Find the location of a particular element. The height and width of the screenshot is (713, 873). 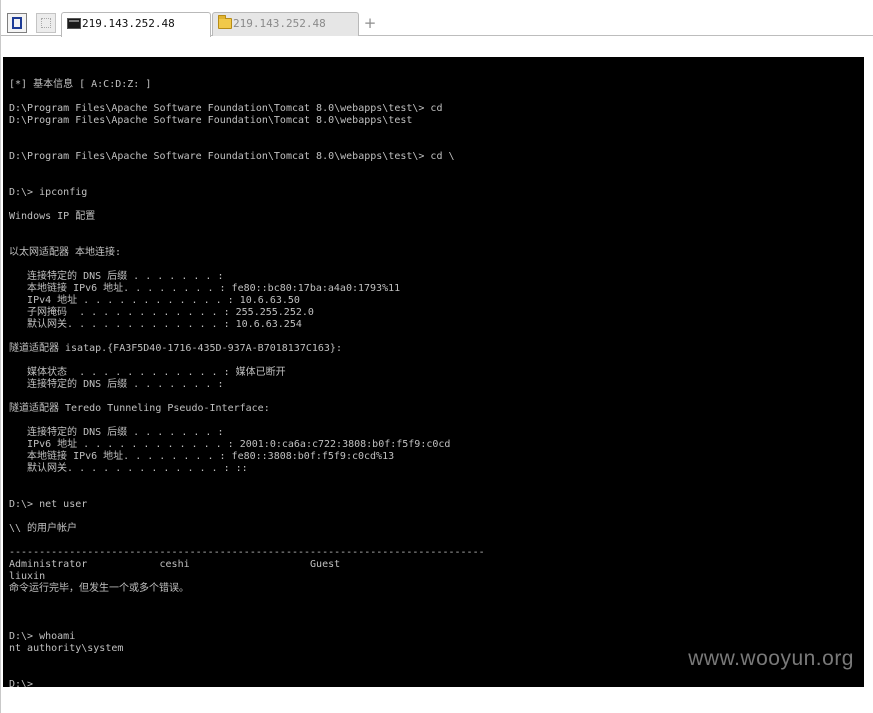

terminal-line: D:\> ipconfig is located at coordinates (48, 192).